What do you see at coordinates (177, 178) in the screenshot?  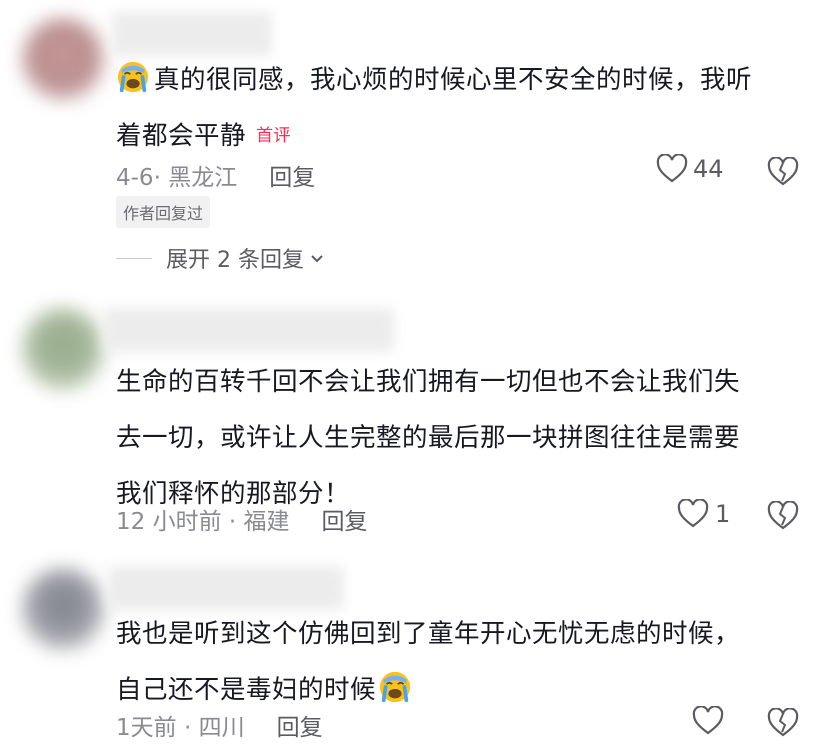 I see `time-location: 4-6· 黑龙江` at bounding box center [177, 178].